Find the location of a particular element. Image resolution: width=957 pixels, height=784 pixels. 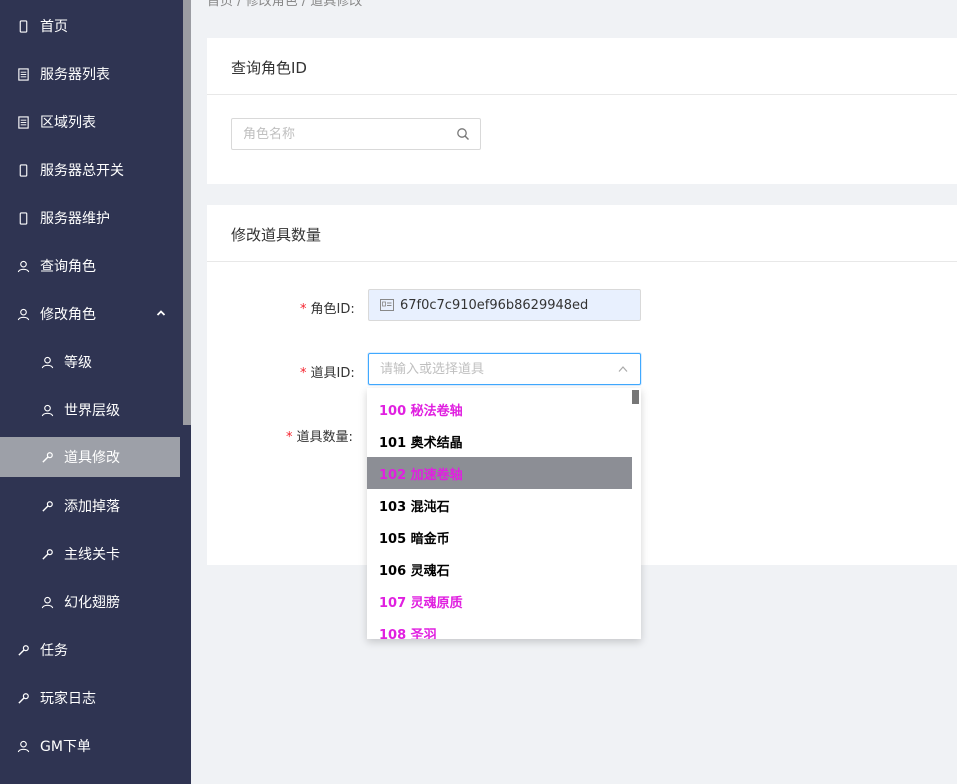

label-text: 道具数量 is located at coordinates (322, 437).